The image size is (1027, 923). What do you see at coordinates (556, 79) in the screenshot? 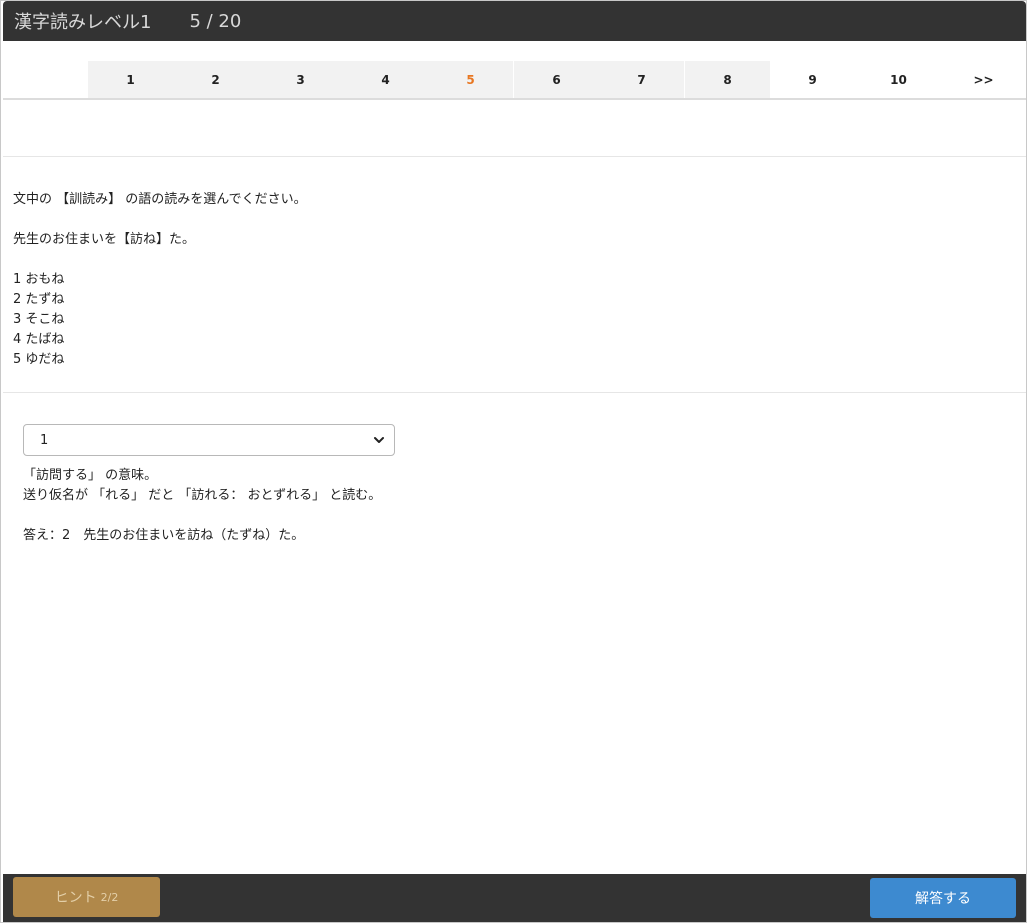
I see `page-link-6: 6` at bounding box center [556, 79].